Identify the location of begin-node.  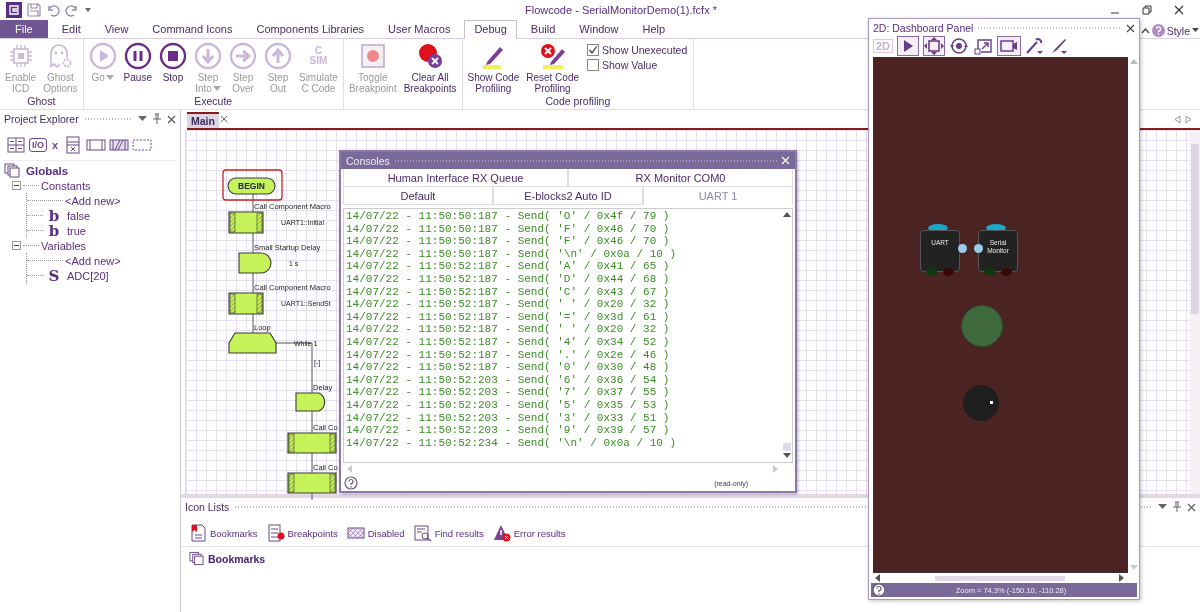
(251, 186).